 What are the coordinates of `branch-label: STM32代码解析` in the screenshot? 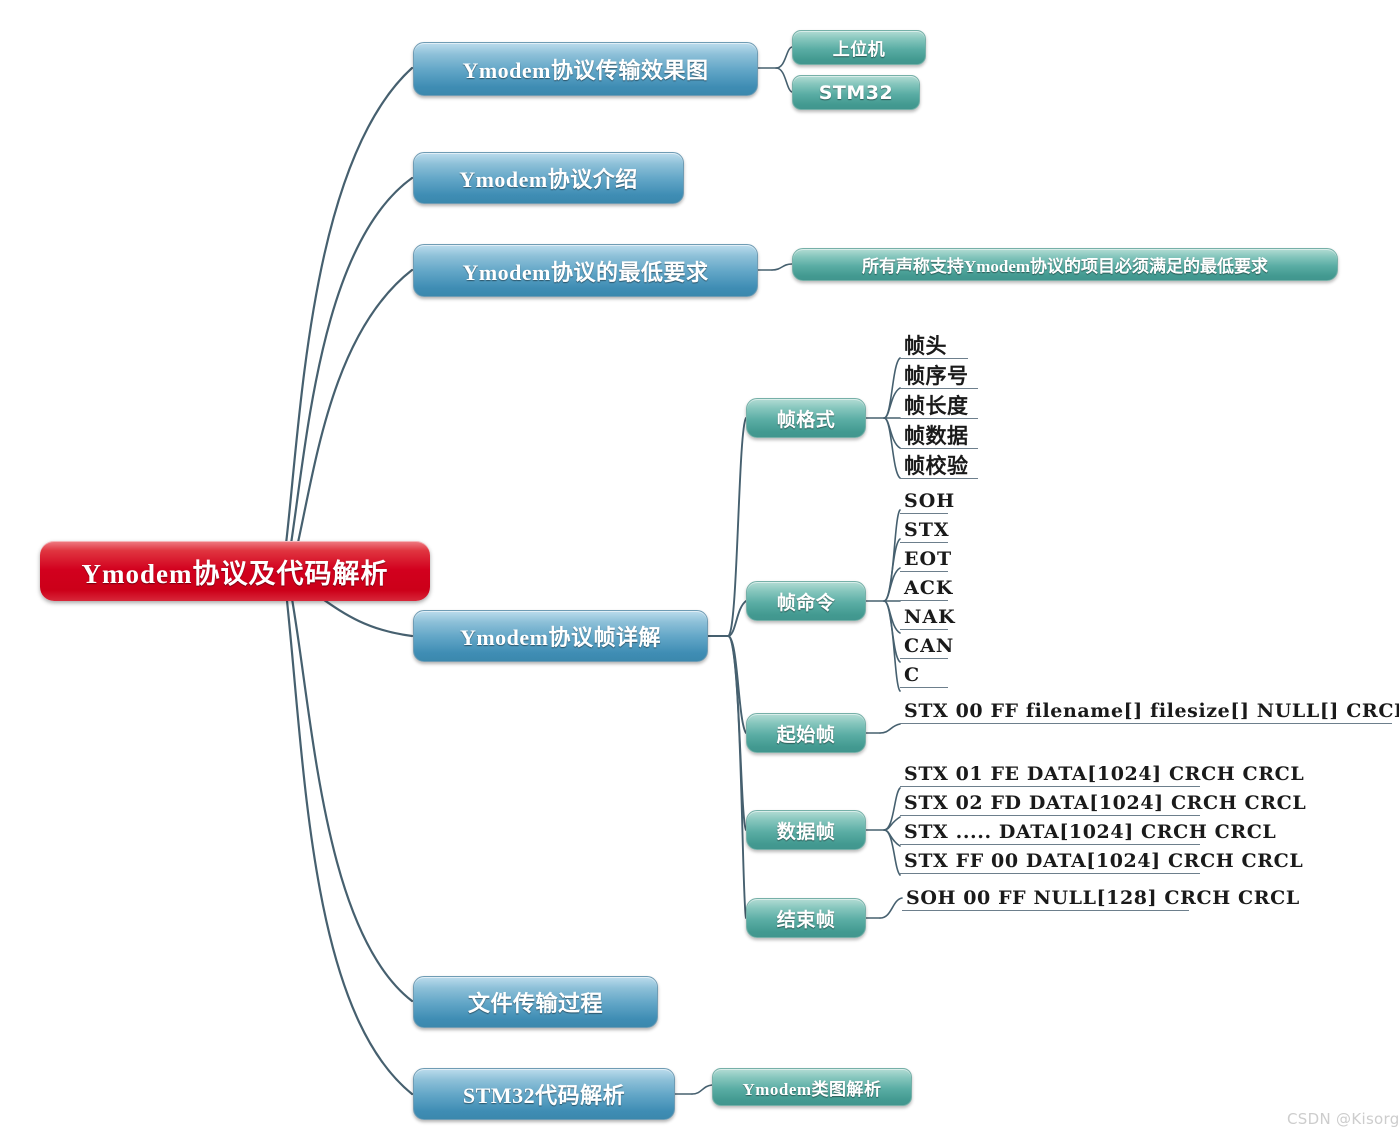 It's located at (544, 1095).